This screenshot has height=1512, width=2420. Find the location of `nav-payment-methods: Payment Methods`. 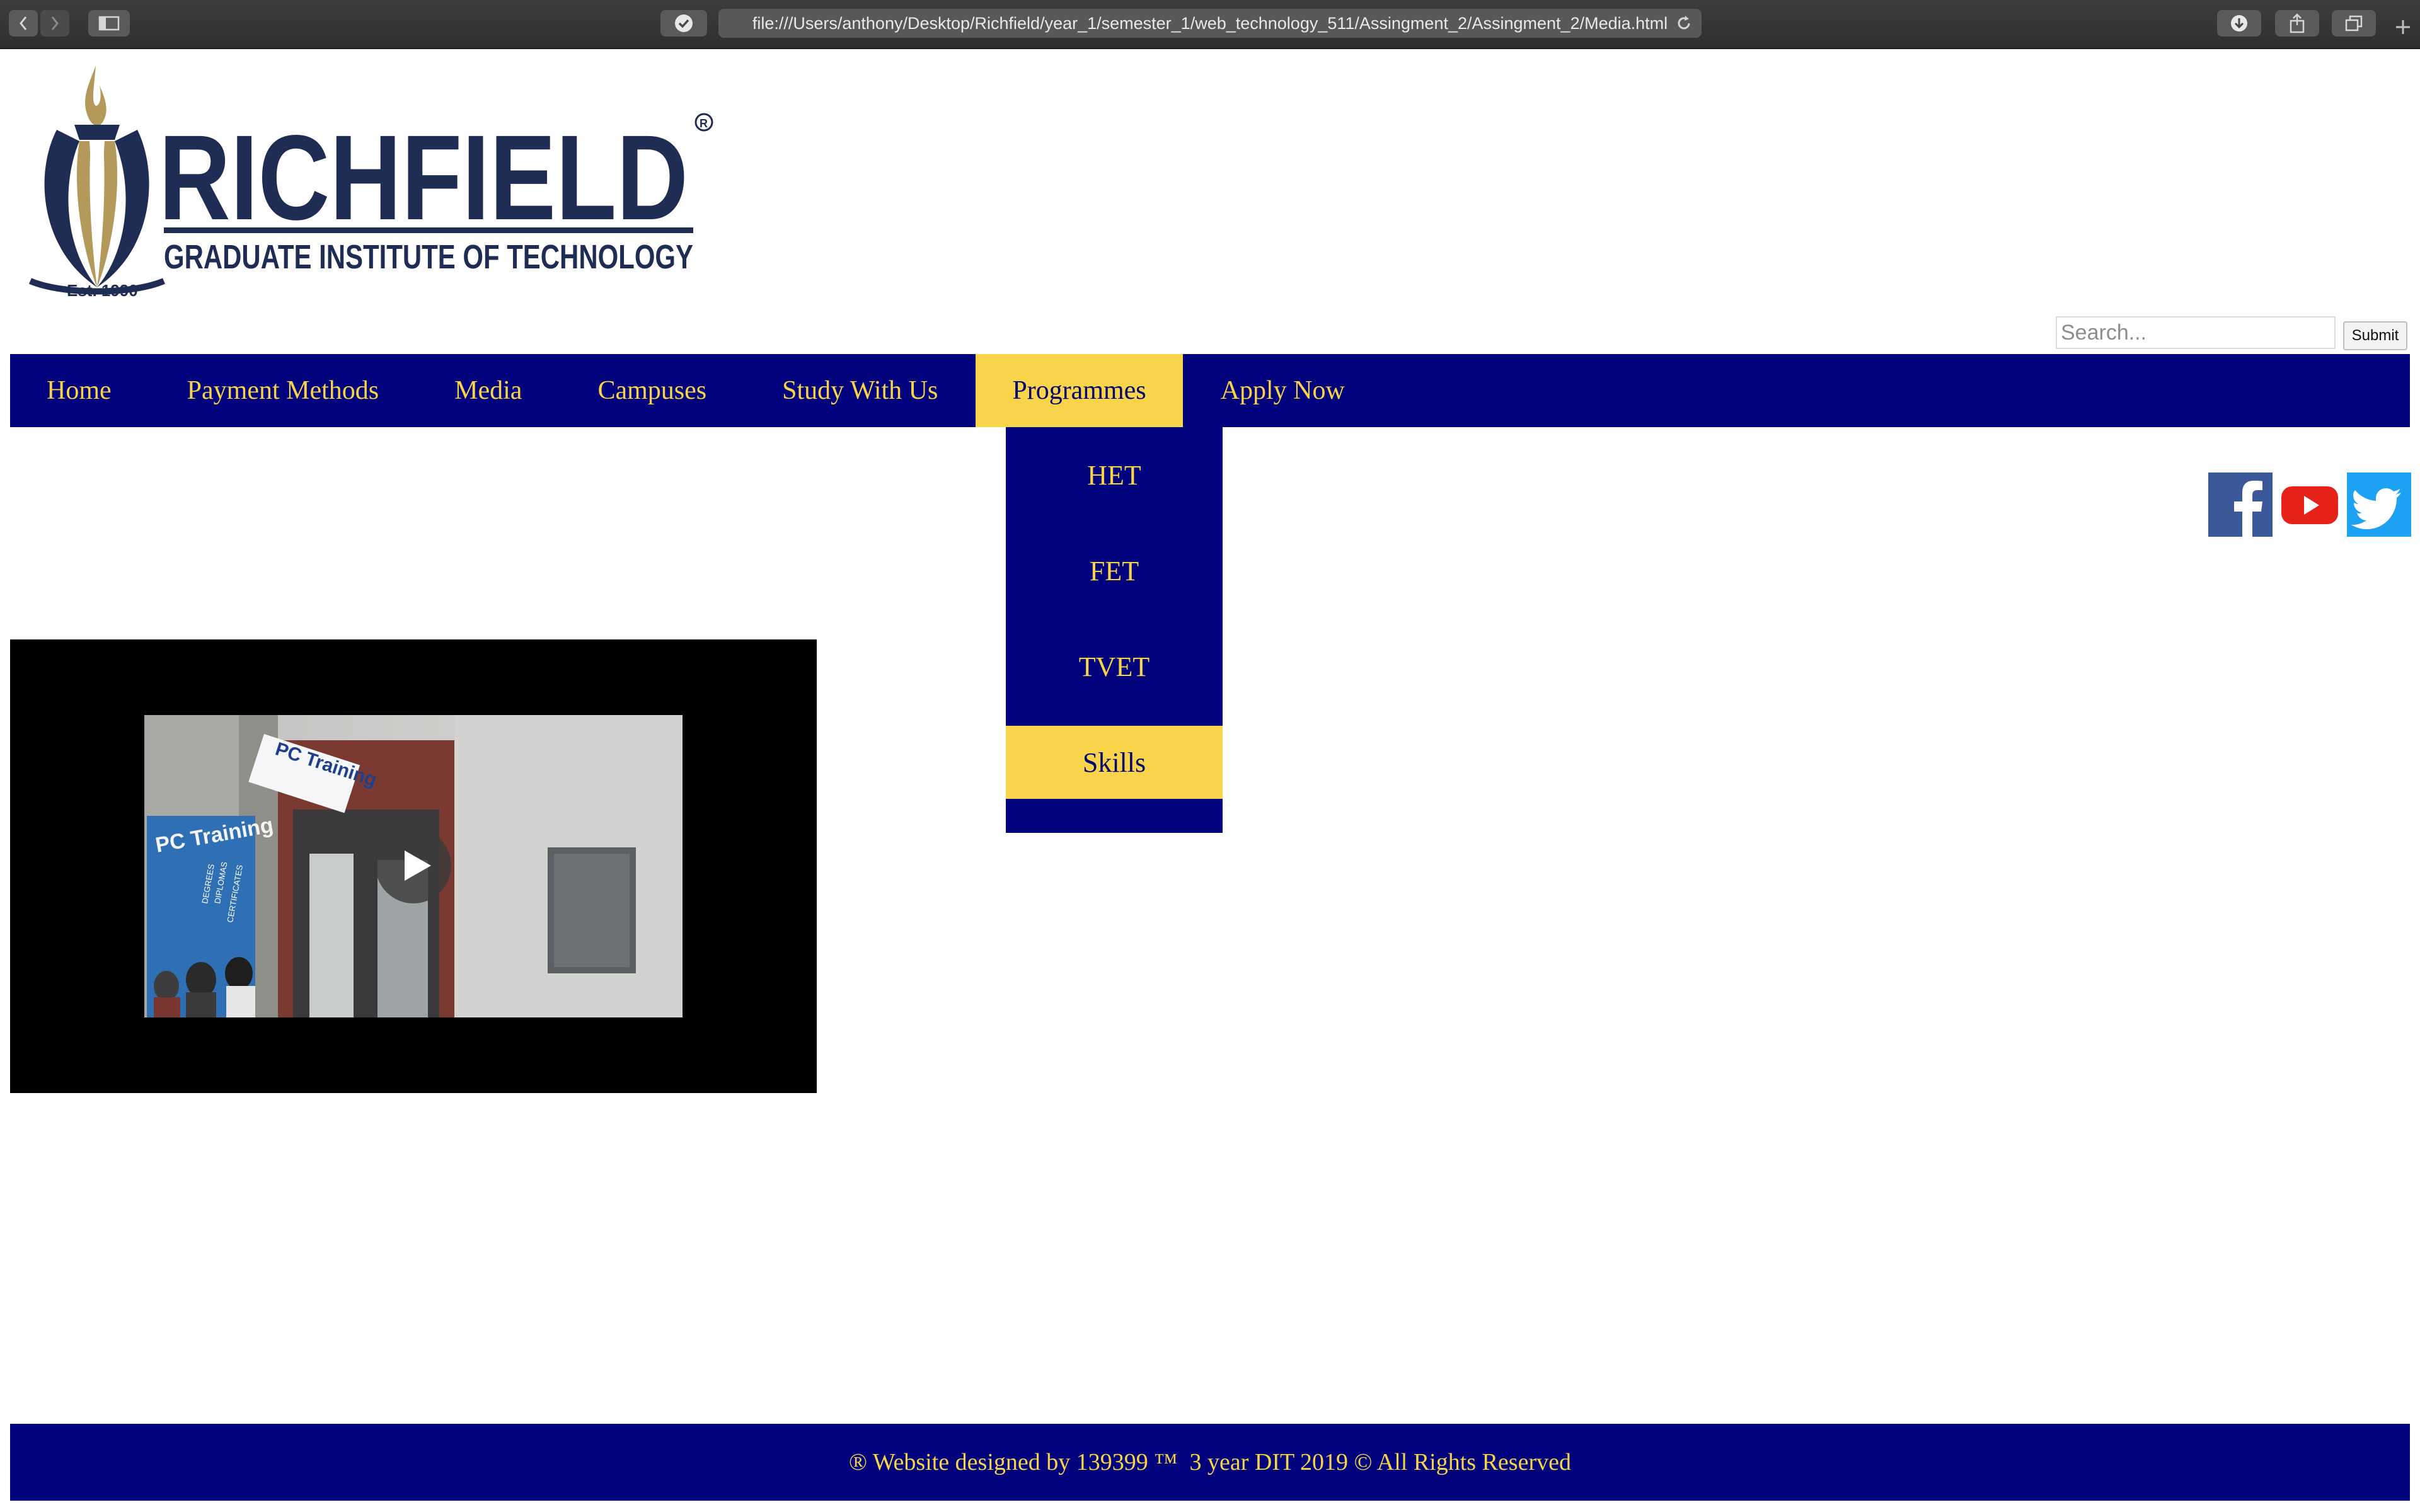

nav-payment-methods: Payment Methods is located at coordinates (283, 390).